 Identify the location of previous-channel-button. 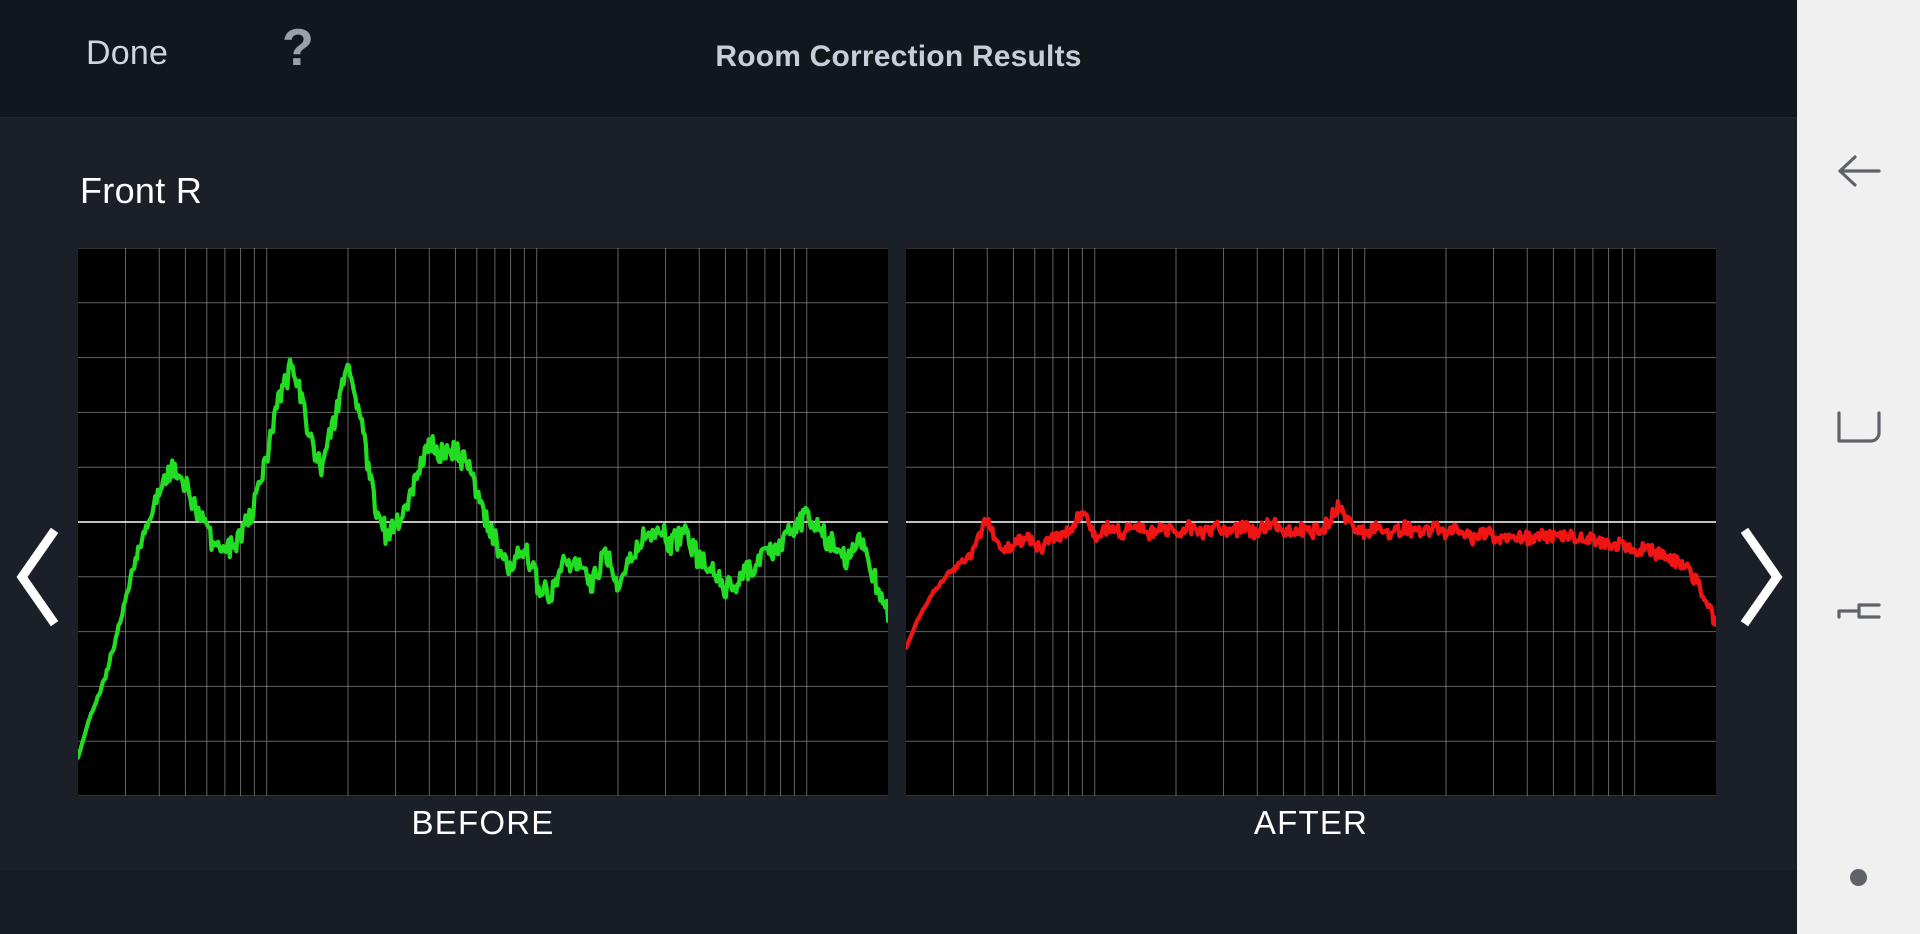
(37, 577).